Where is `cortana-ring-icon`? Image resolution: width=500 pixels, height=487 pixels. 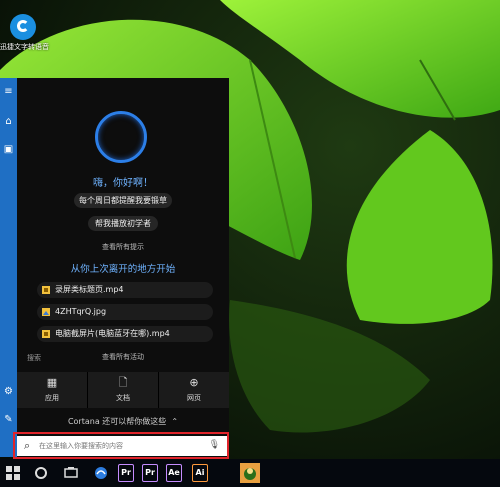 cortana-ring-icon is located at coordinates (121, 137).